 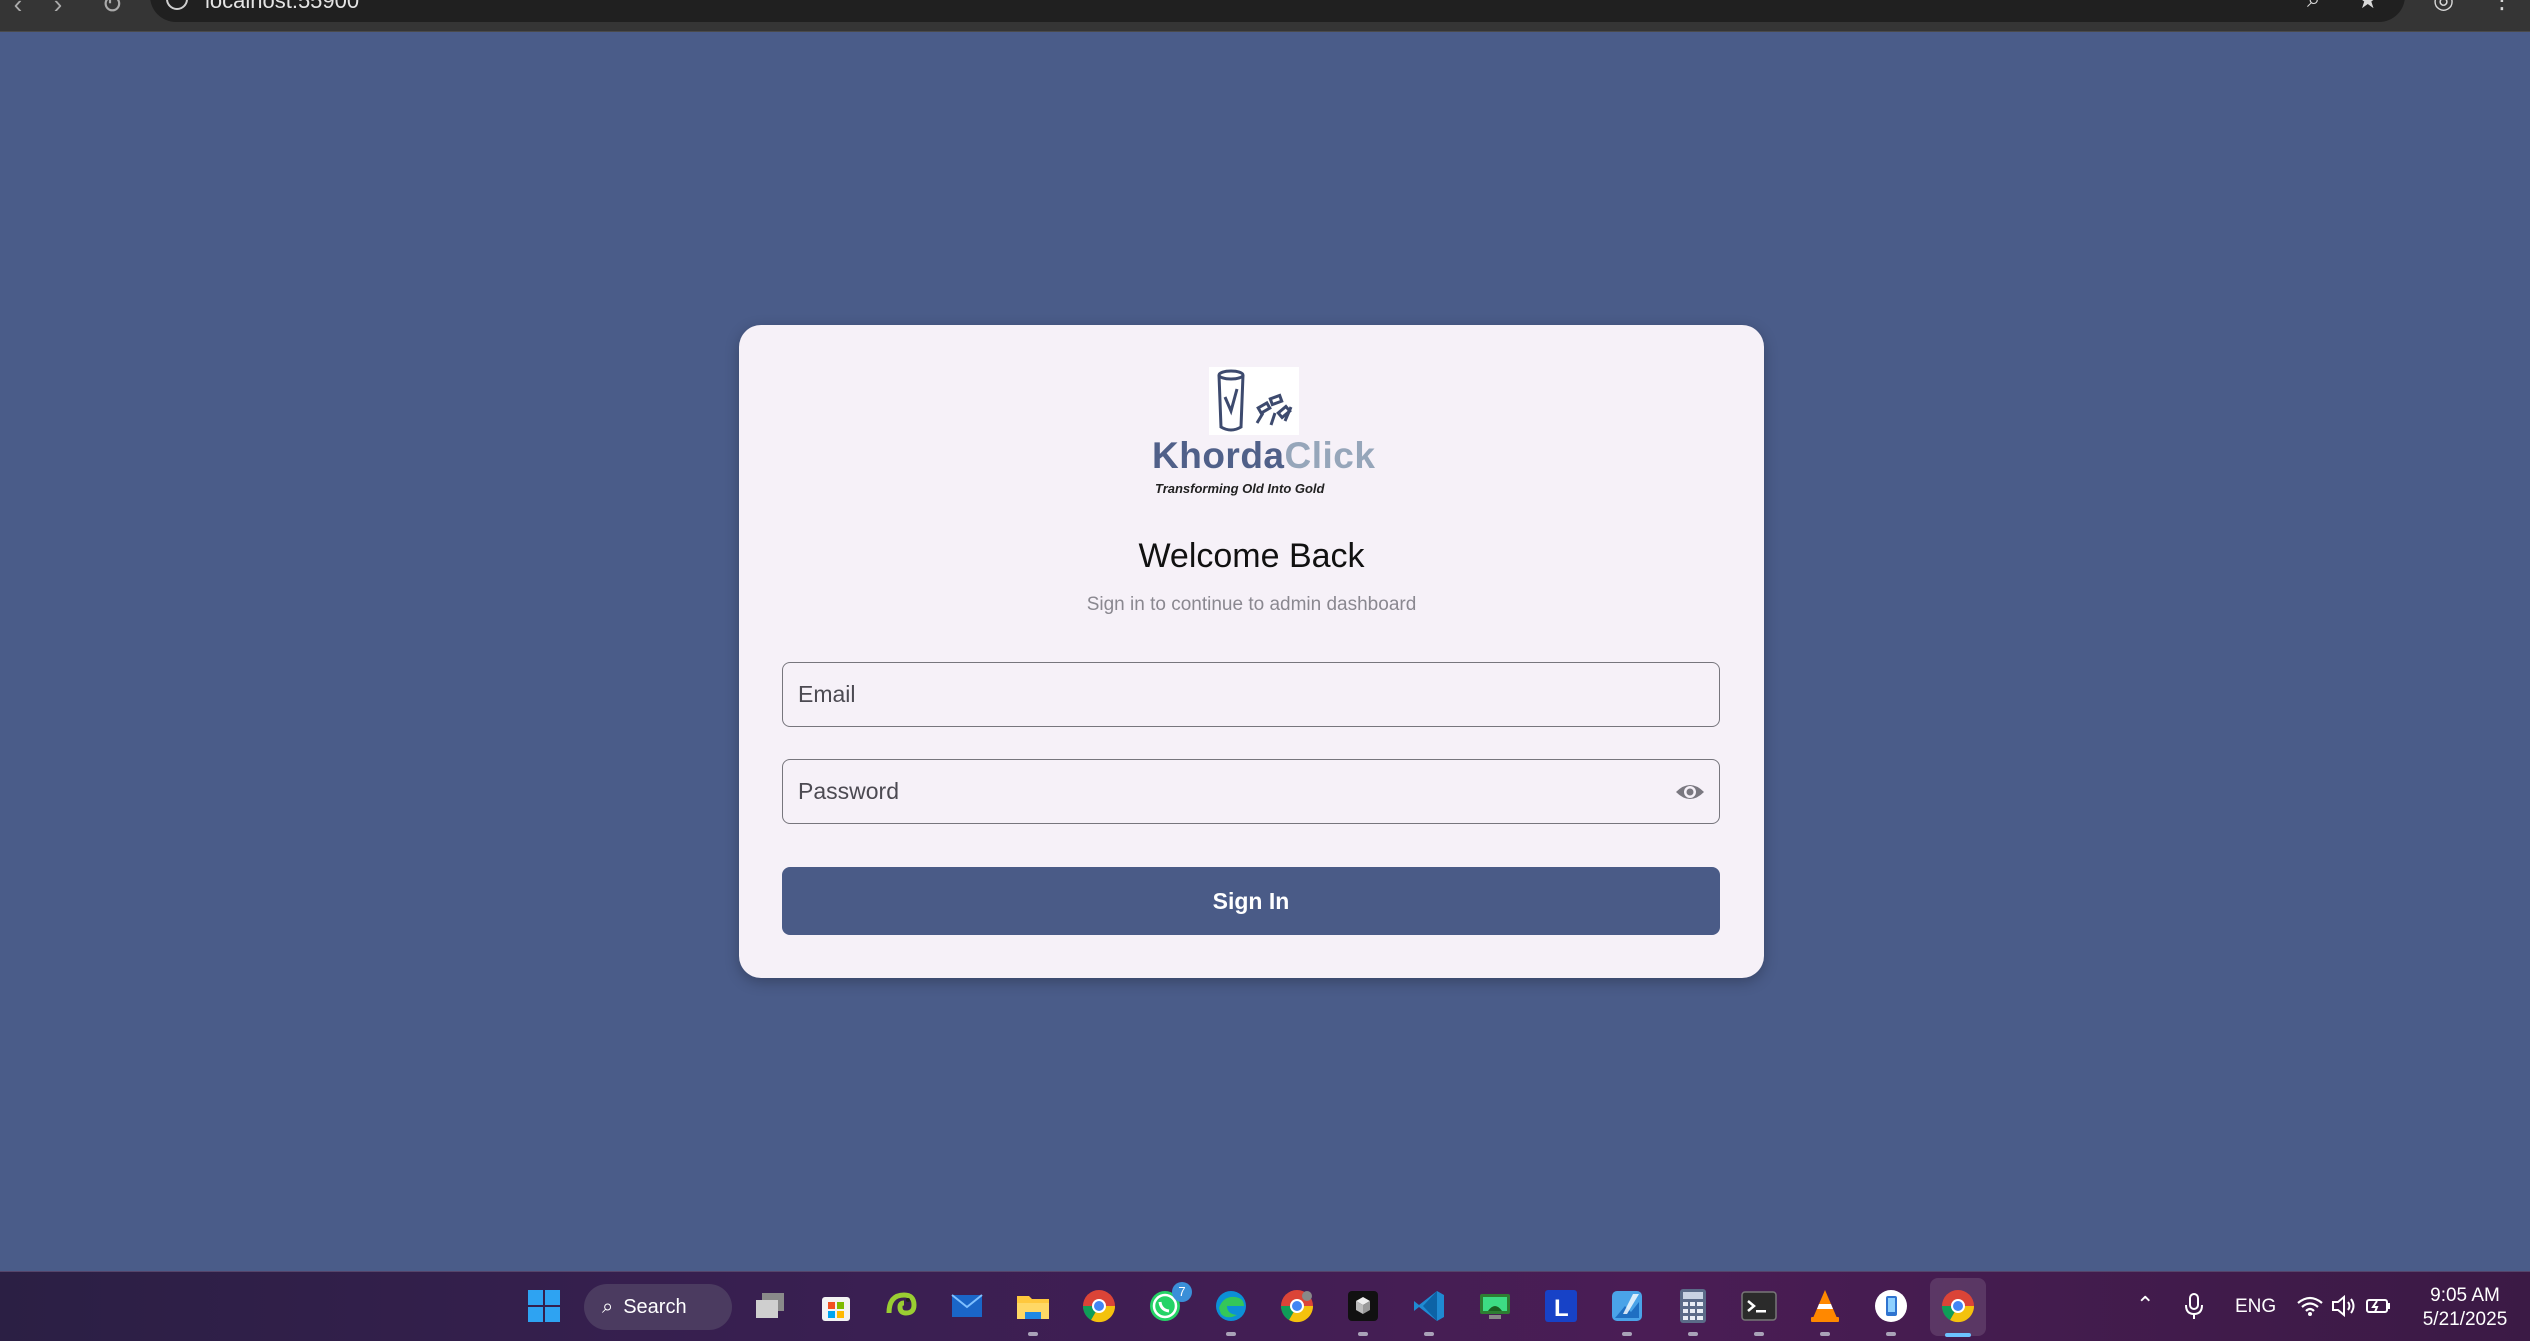 I want to click on vlc-icon, so click(x=1825, y=1306).